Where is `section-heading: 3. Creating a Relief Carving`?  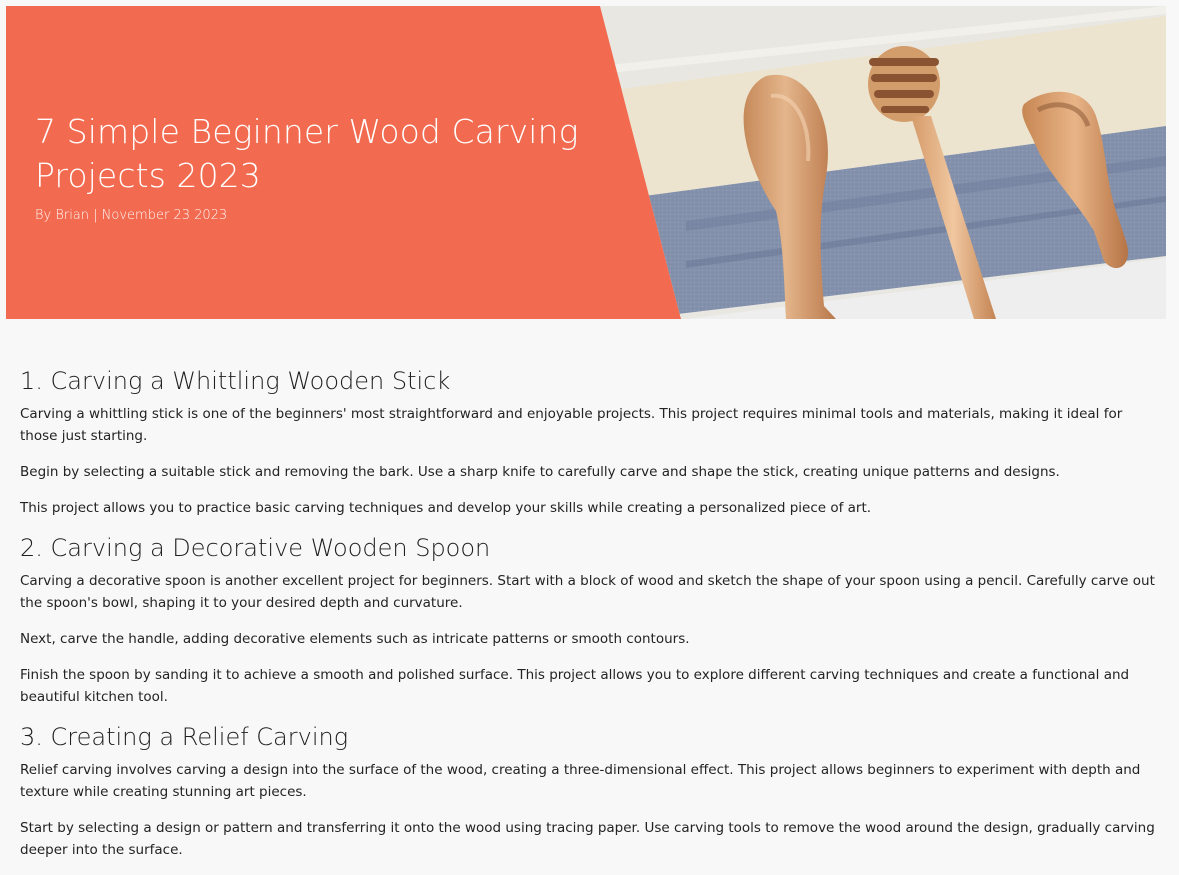
section-heading: 3. Creating a Relief Carving is located at coordinates (184, 737).